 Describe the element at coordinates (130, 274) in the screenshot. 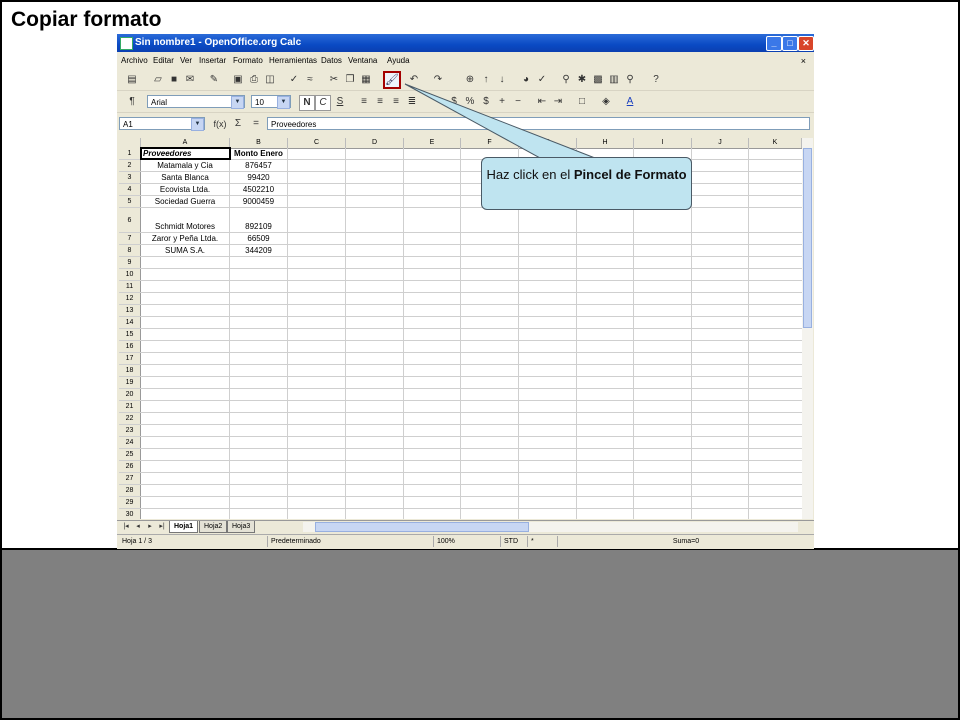

I see `row-header: 10` at that location.